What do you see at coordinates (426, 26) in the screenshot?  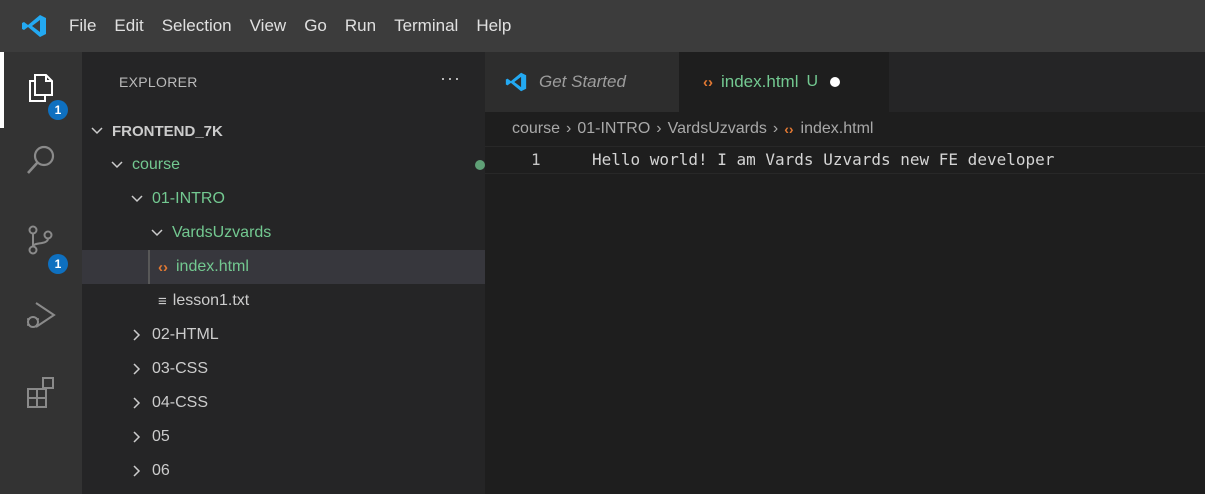 I see `menu-terminal: Terminal` at bounding box center [426, 26].